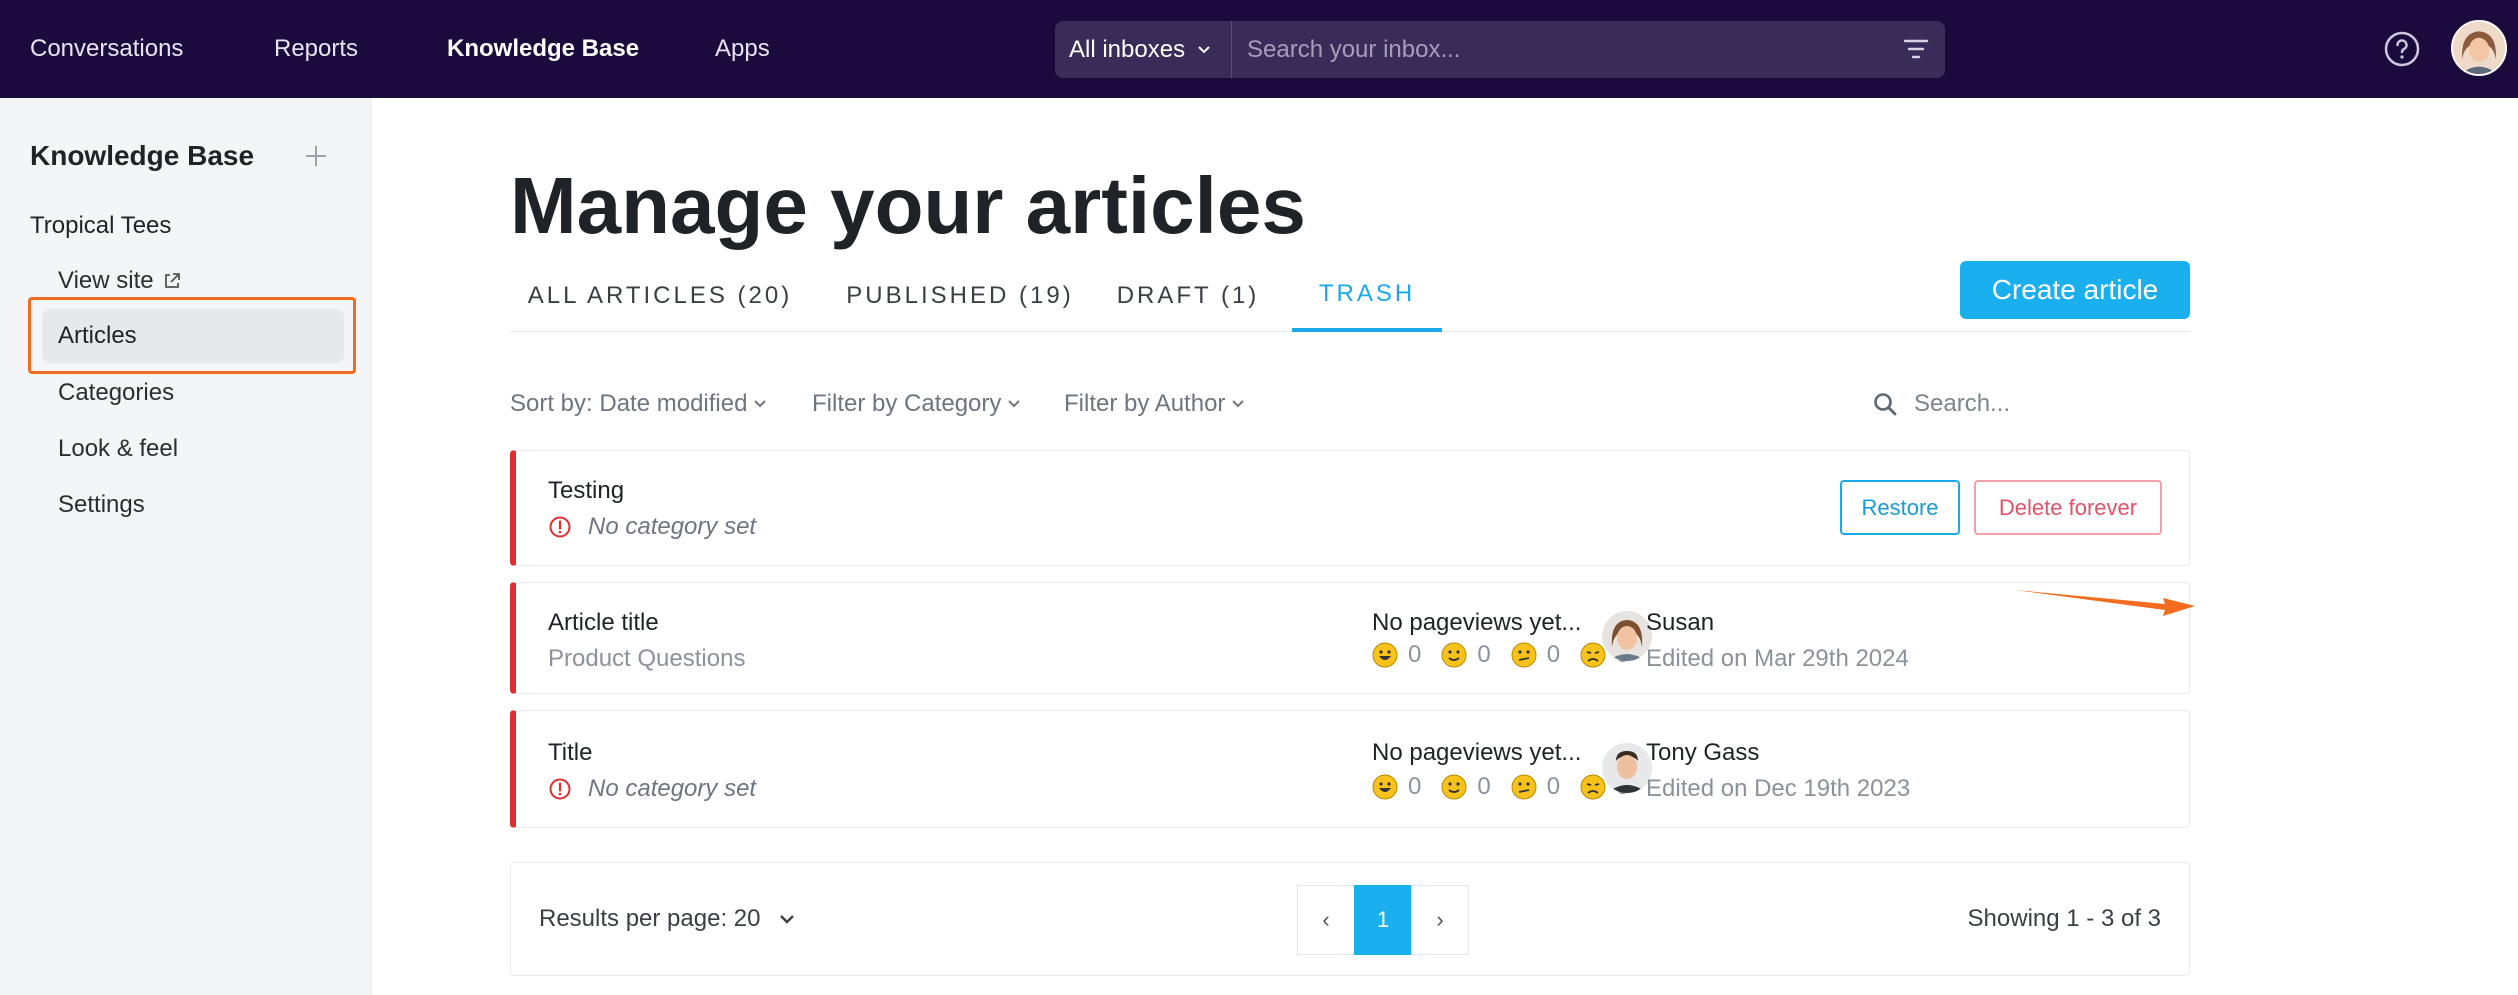  Describe the element at coordinates (908, 205) in the screenshot. I see `page-title: Manage your articles` at that location.